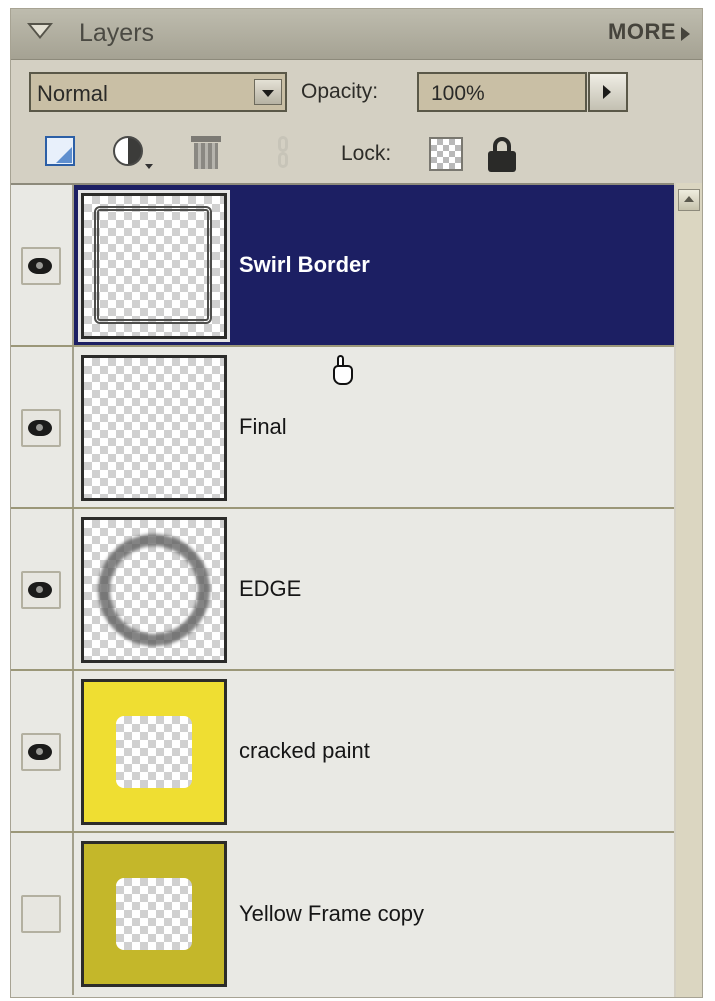  I want to click on new-layer-icon, so click(61, 152).